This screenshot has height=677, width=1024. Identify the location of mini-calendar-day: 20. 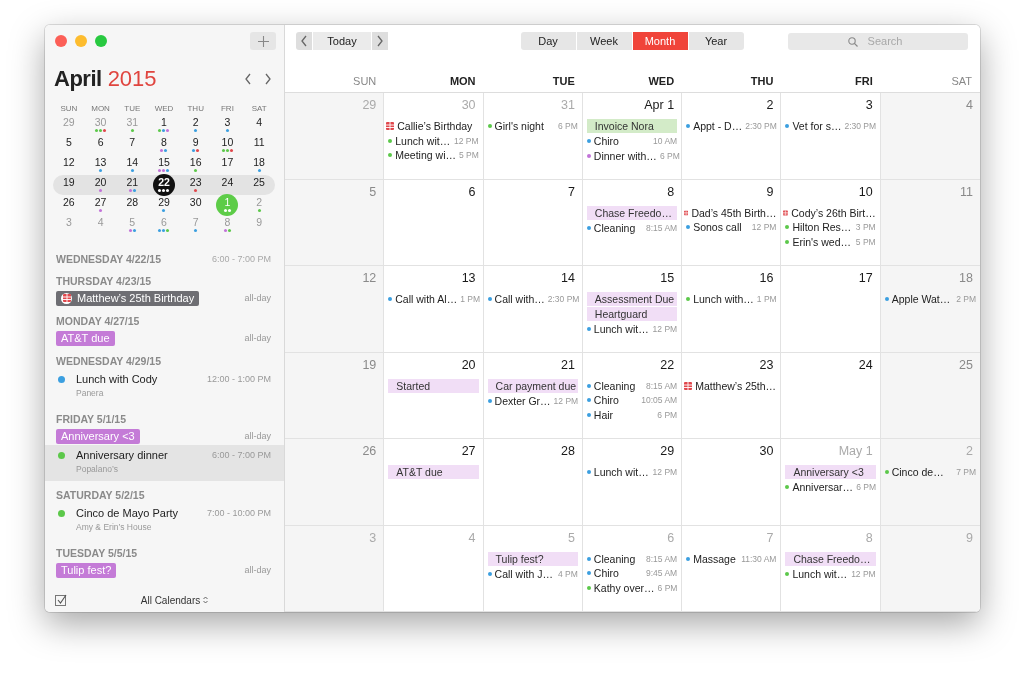
(100, 185).